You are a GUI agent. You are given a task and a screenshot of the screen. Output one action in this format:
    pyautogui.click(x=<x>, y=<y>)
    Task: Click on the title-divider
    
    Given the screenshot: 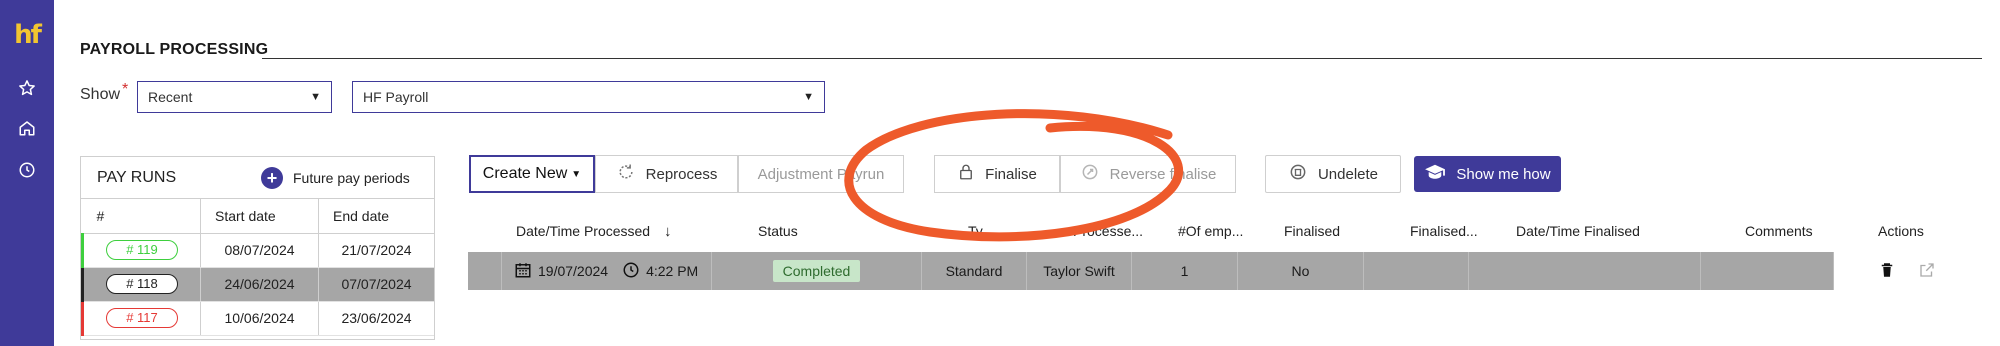 What is the action you would take?
    pyautogui.click(x=1122, y=58)
    